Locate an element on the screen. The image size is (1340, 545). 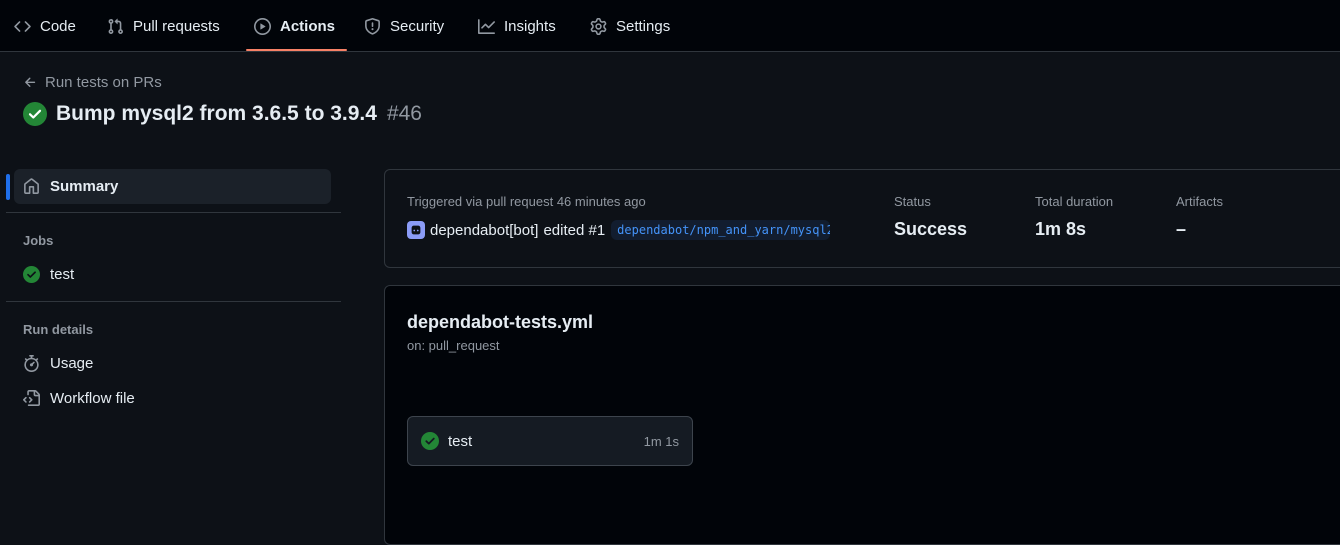
tab-pull-requests-label: Pull requests is located at coordinates (176, 26).